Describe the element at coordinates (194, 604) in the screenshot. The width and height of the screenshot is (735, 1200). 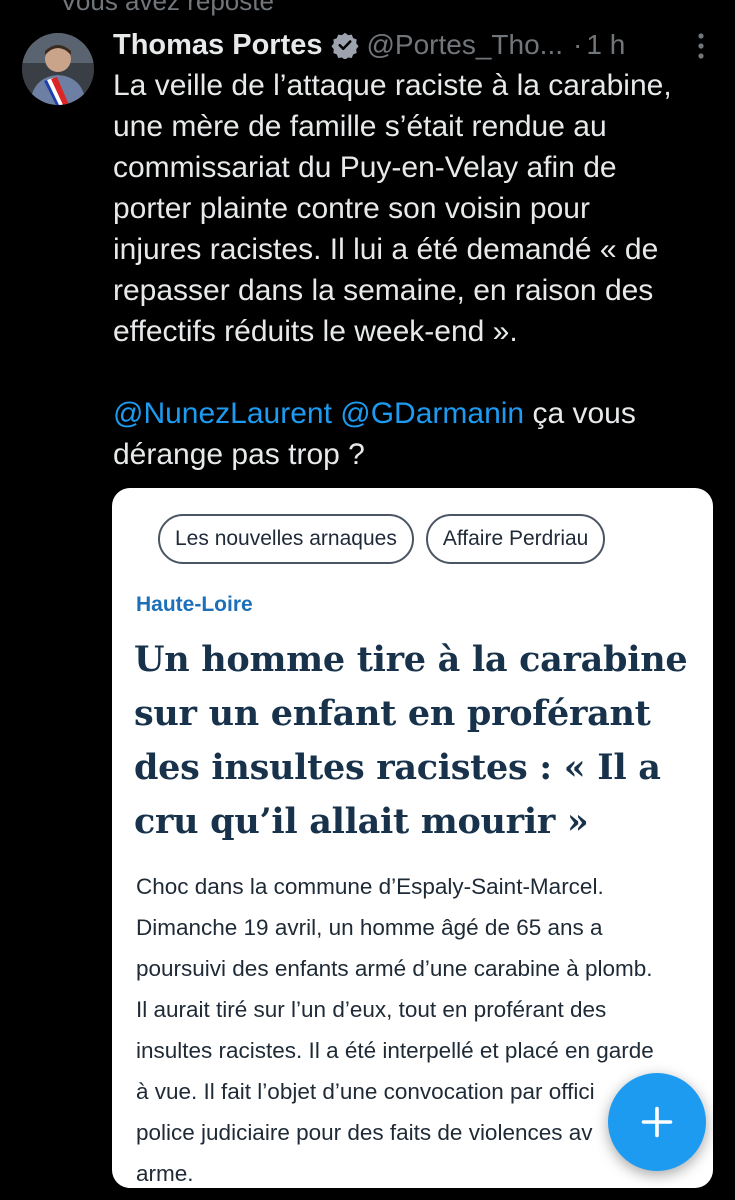
I see `article-region: Haute-Loire` at that location.